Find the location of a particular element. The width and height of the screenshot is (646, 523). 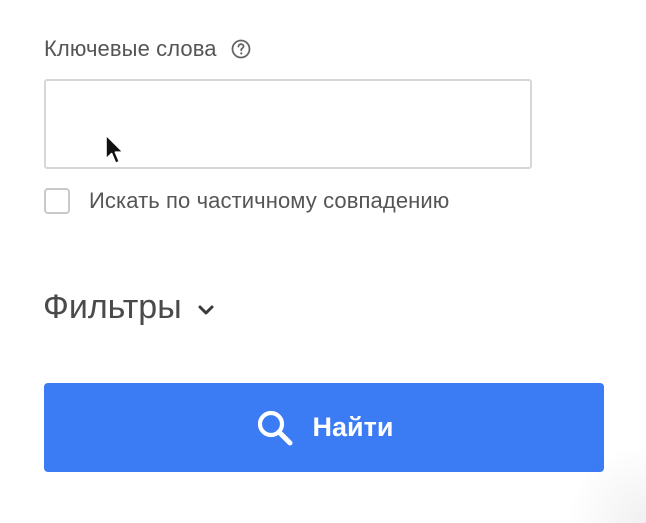

partial-match-row: Искать по частичному совпадению is located at coordinates (246, 201).